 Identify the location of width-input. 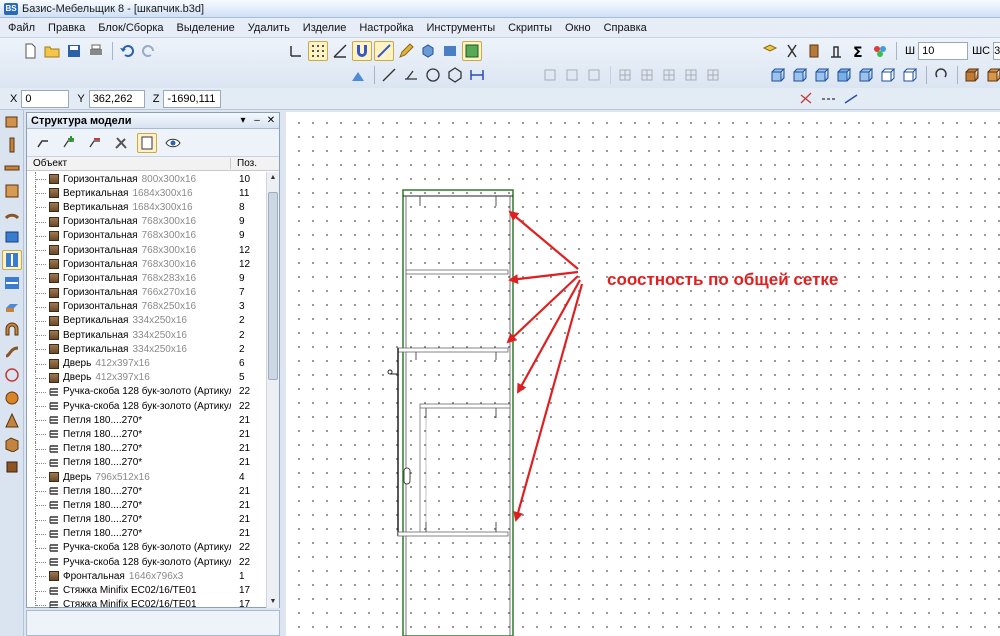
(943, 51).